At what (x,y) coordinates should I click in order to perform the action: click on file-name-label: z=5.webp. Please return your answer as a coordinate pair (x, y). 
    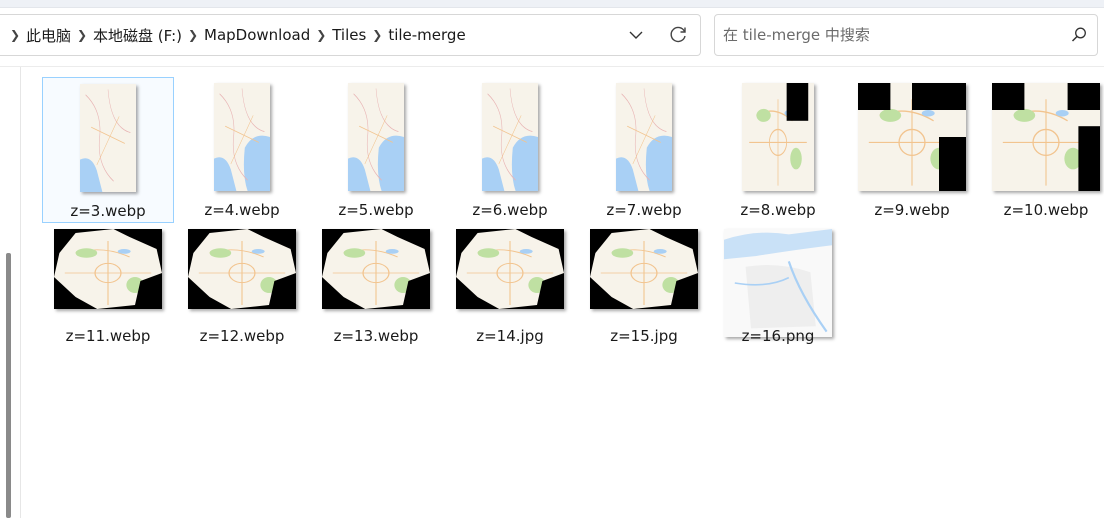
    Looking at the image, I should click on (376, 210).